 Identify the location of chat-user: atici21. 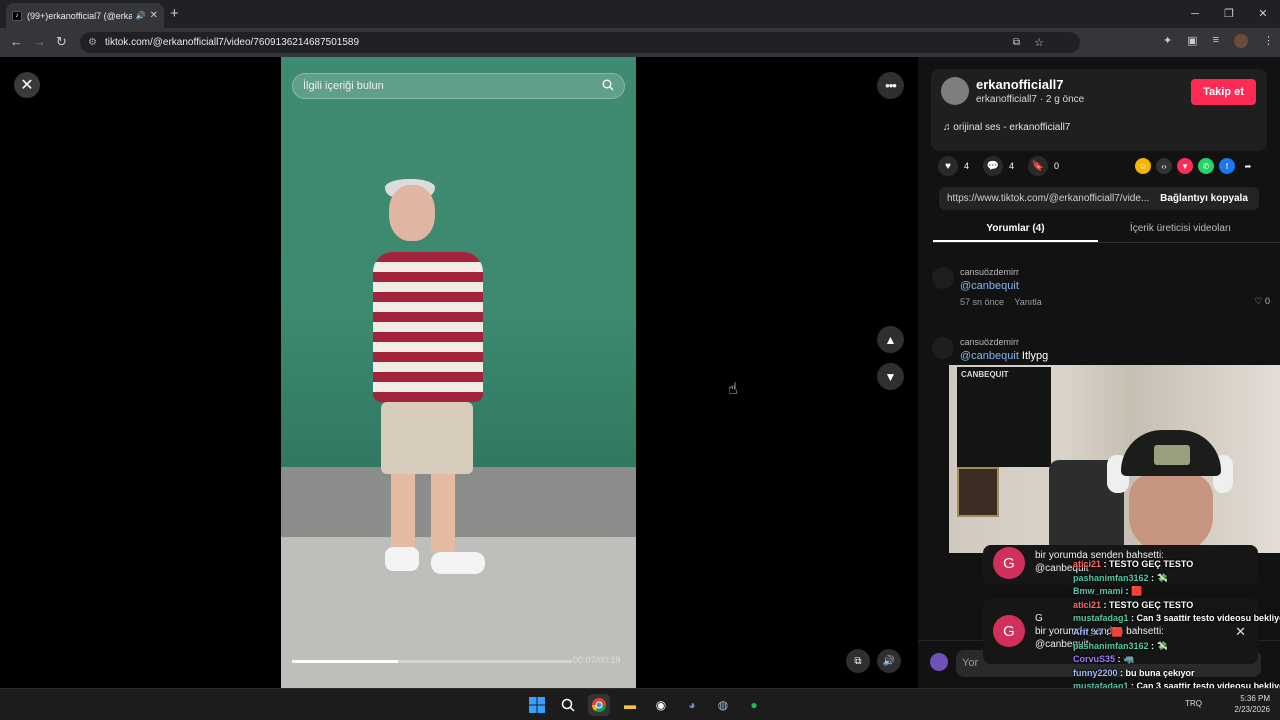
(1087, 604).